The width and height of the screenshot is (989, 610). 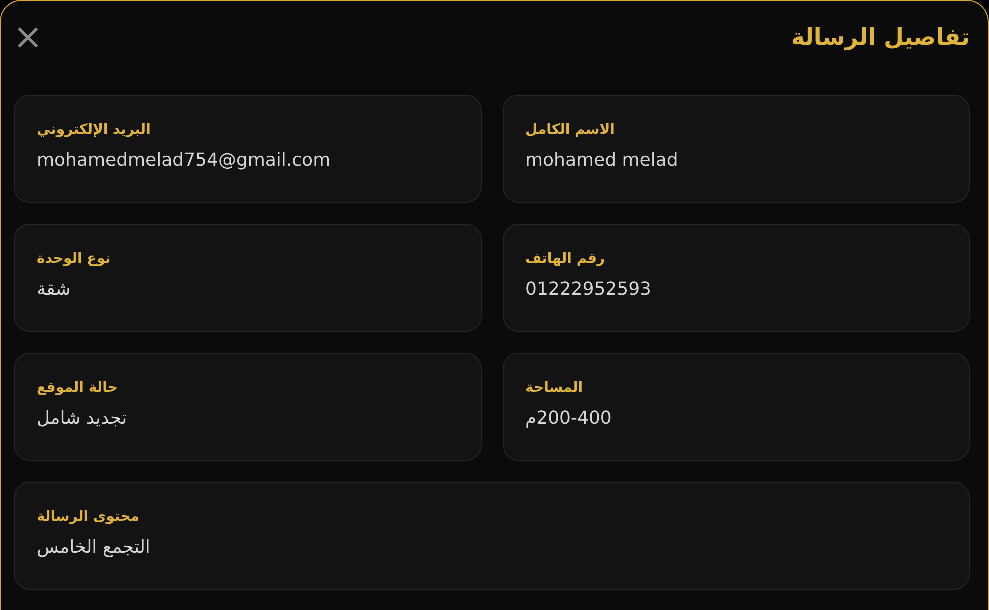 What do you see at coordinates (94, 130) in the screenshot?
I see `field-label: البريد الإلكتروني` at bounding box center [94, 130].